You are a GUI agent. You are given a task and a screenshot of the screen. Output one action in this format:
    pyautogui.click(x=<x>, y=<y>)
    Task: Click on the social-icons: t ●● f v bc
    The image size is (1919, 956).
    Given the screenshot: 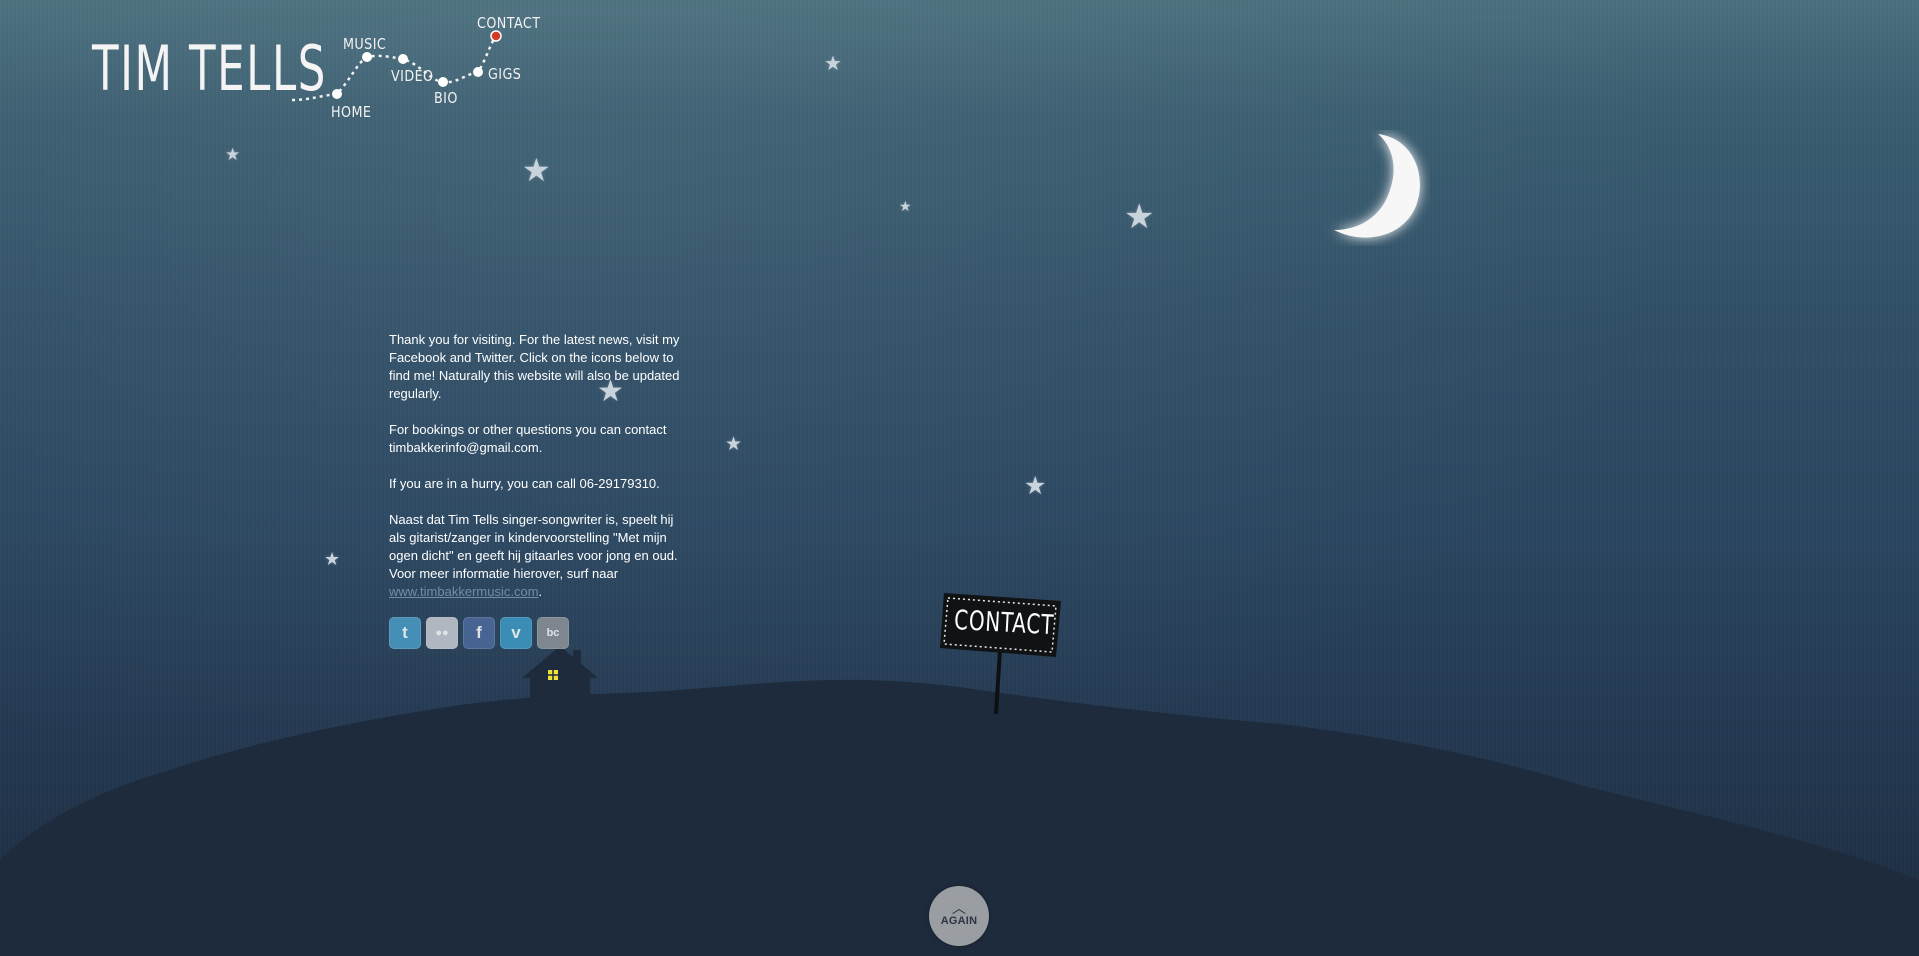 What is the action you would take?
    pyautogui.click(x=539, y=633)
    